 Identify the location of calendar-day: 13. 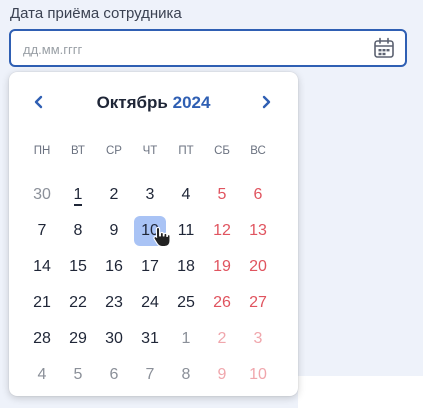
(258, 231).